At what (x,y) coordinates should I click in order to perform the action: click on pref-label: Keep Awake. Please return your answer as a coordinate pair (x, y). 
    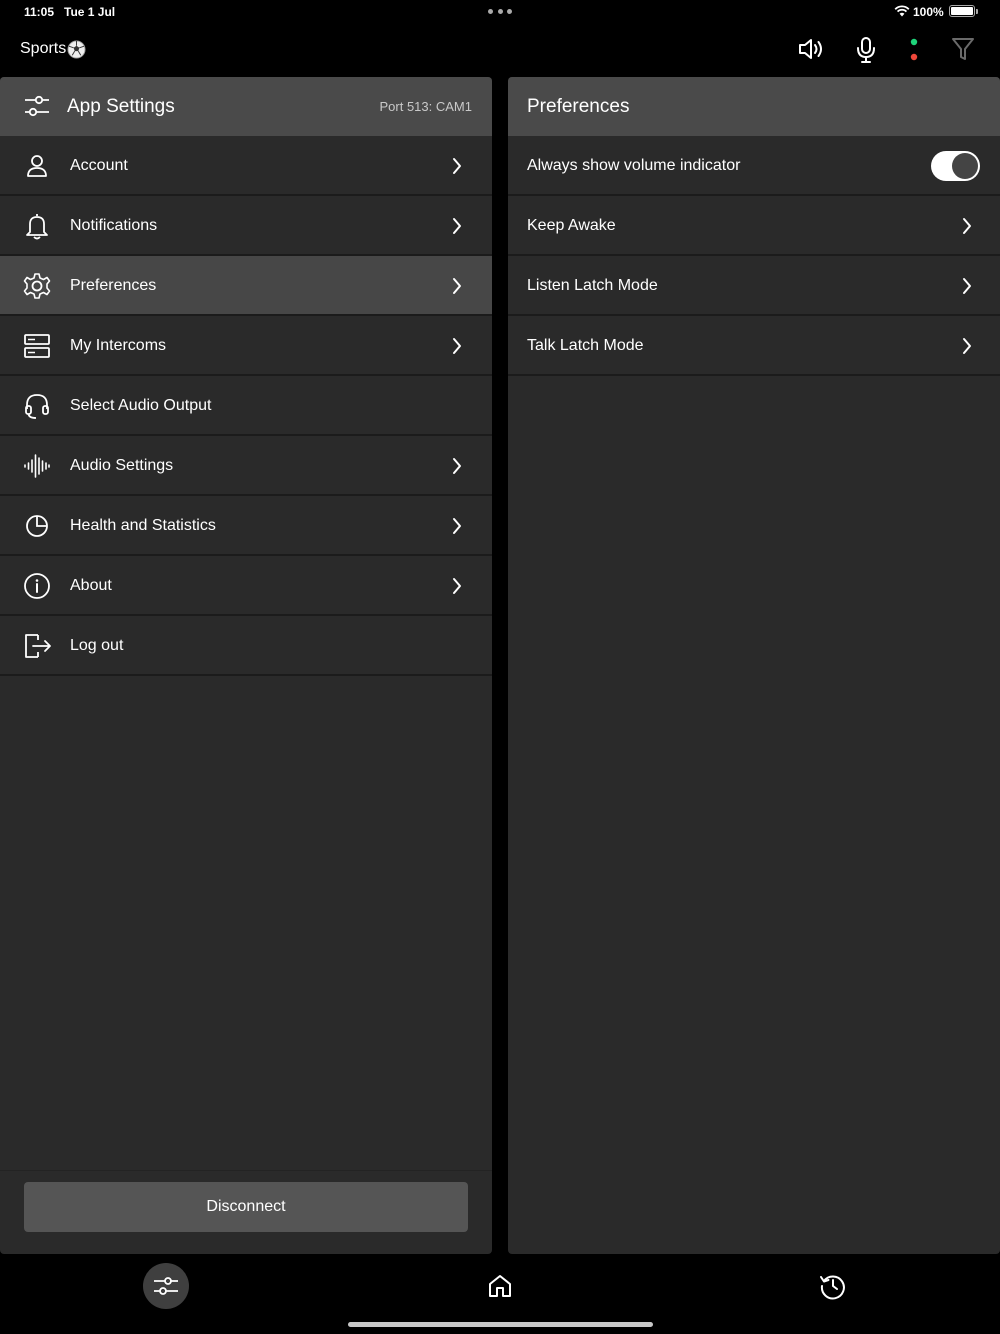
    Looking at the image, I should click on (571, 225).